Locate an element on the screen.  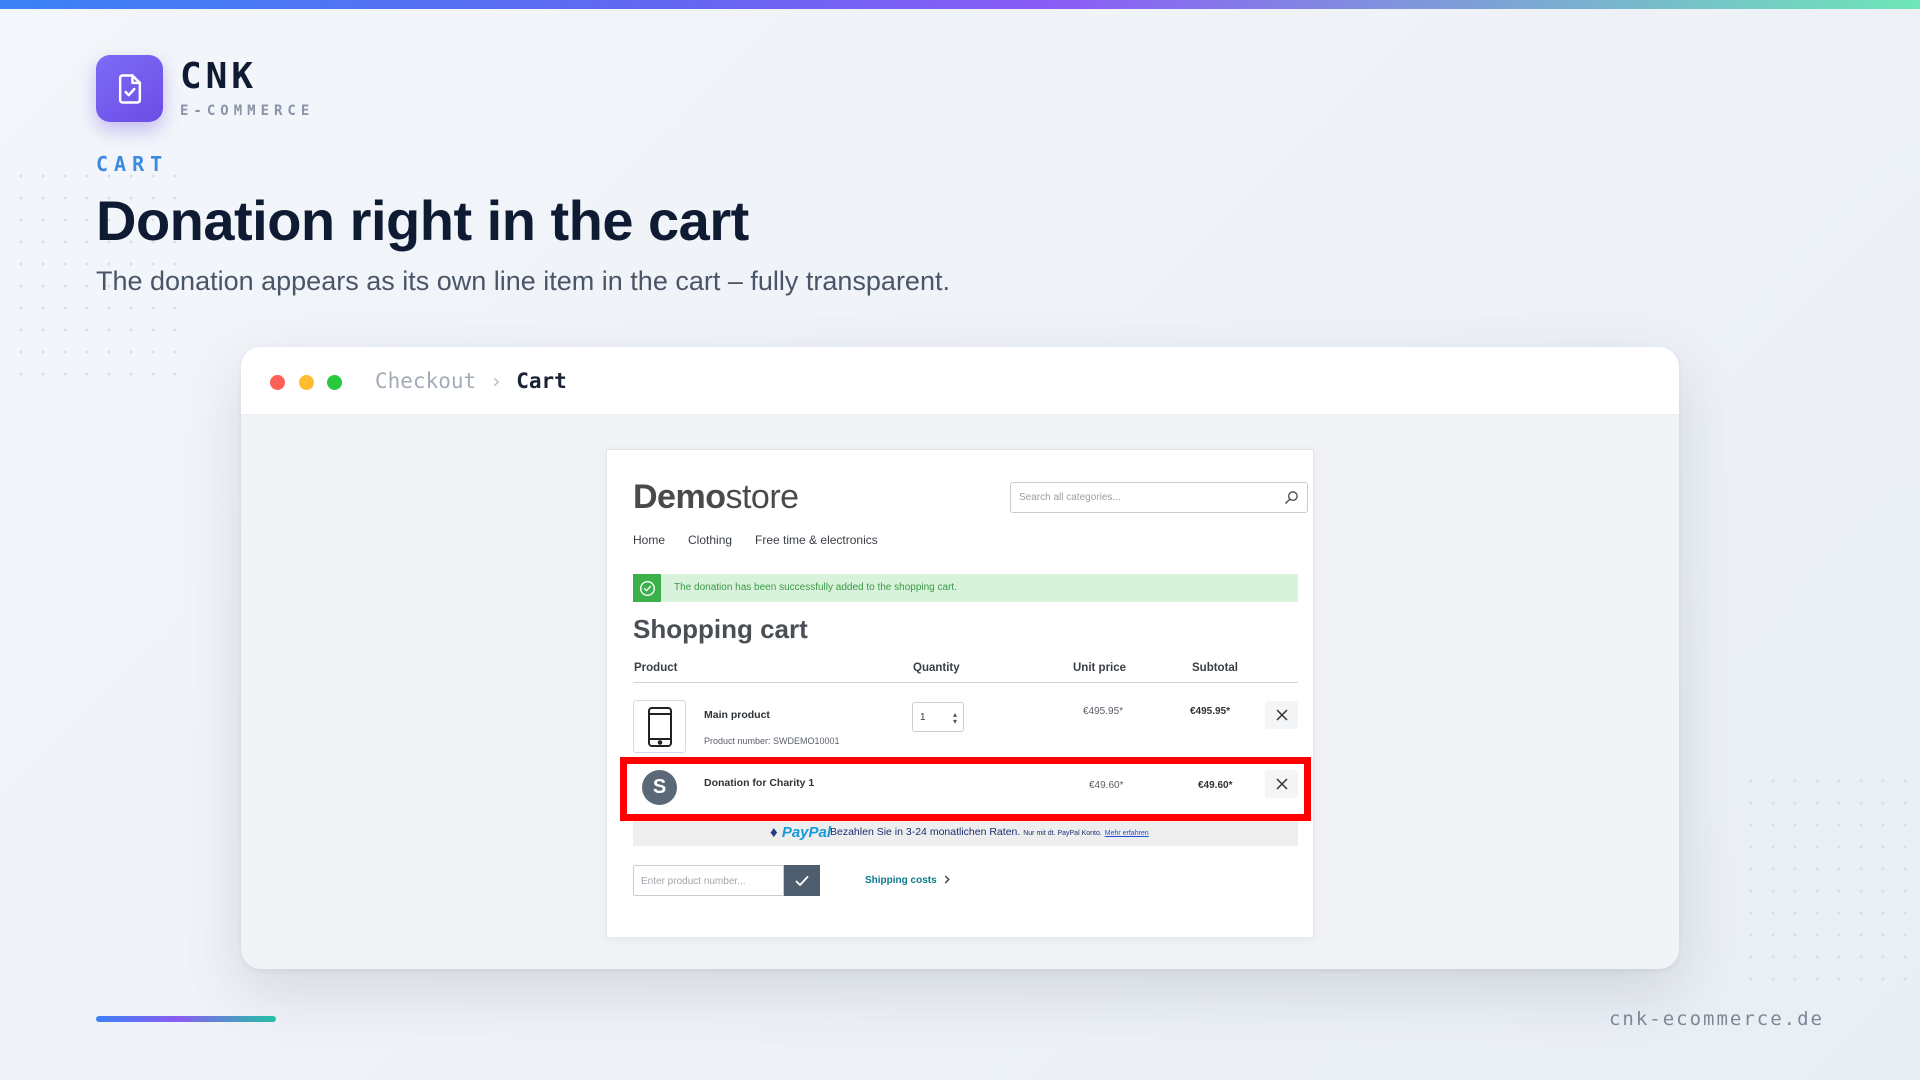
main-navigation: Home Clothing Free time & electronics is located at coordinates (755, 540).